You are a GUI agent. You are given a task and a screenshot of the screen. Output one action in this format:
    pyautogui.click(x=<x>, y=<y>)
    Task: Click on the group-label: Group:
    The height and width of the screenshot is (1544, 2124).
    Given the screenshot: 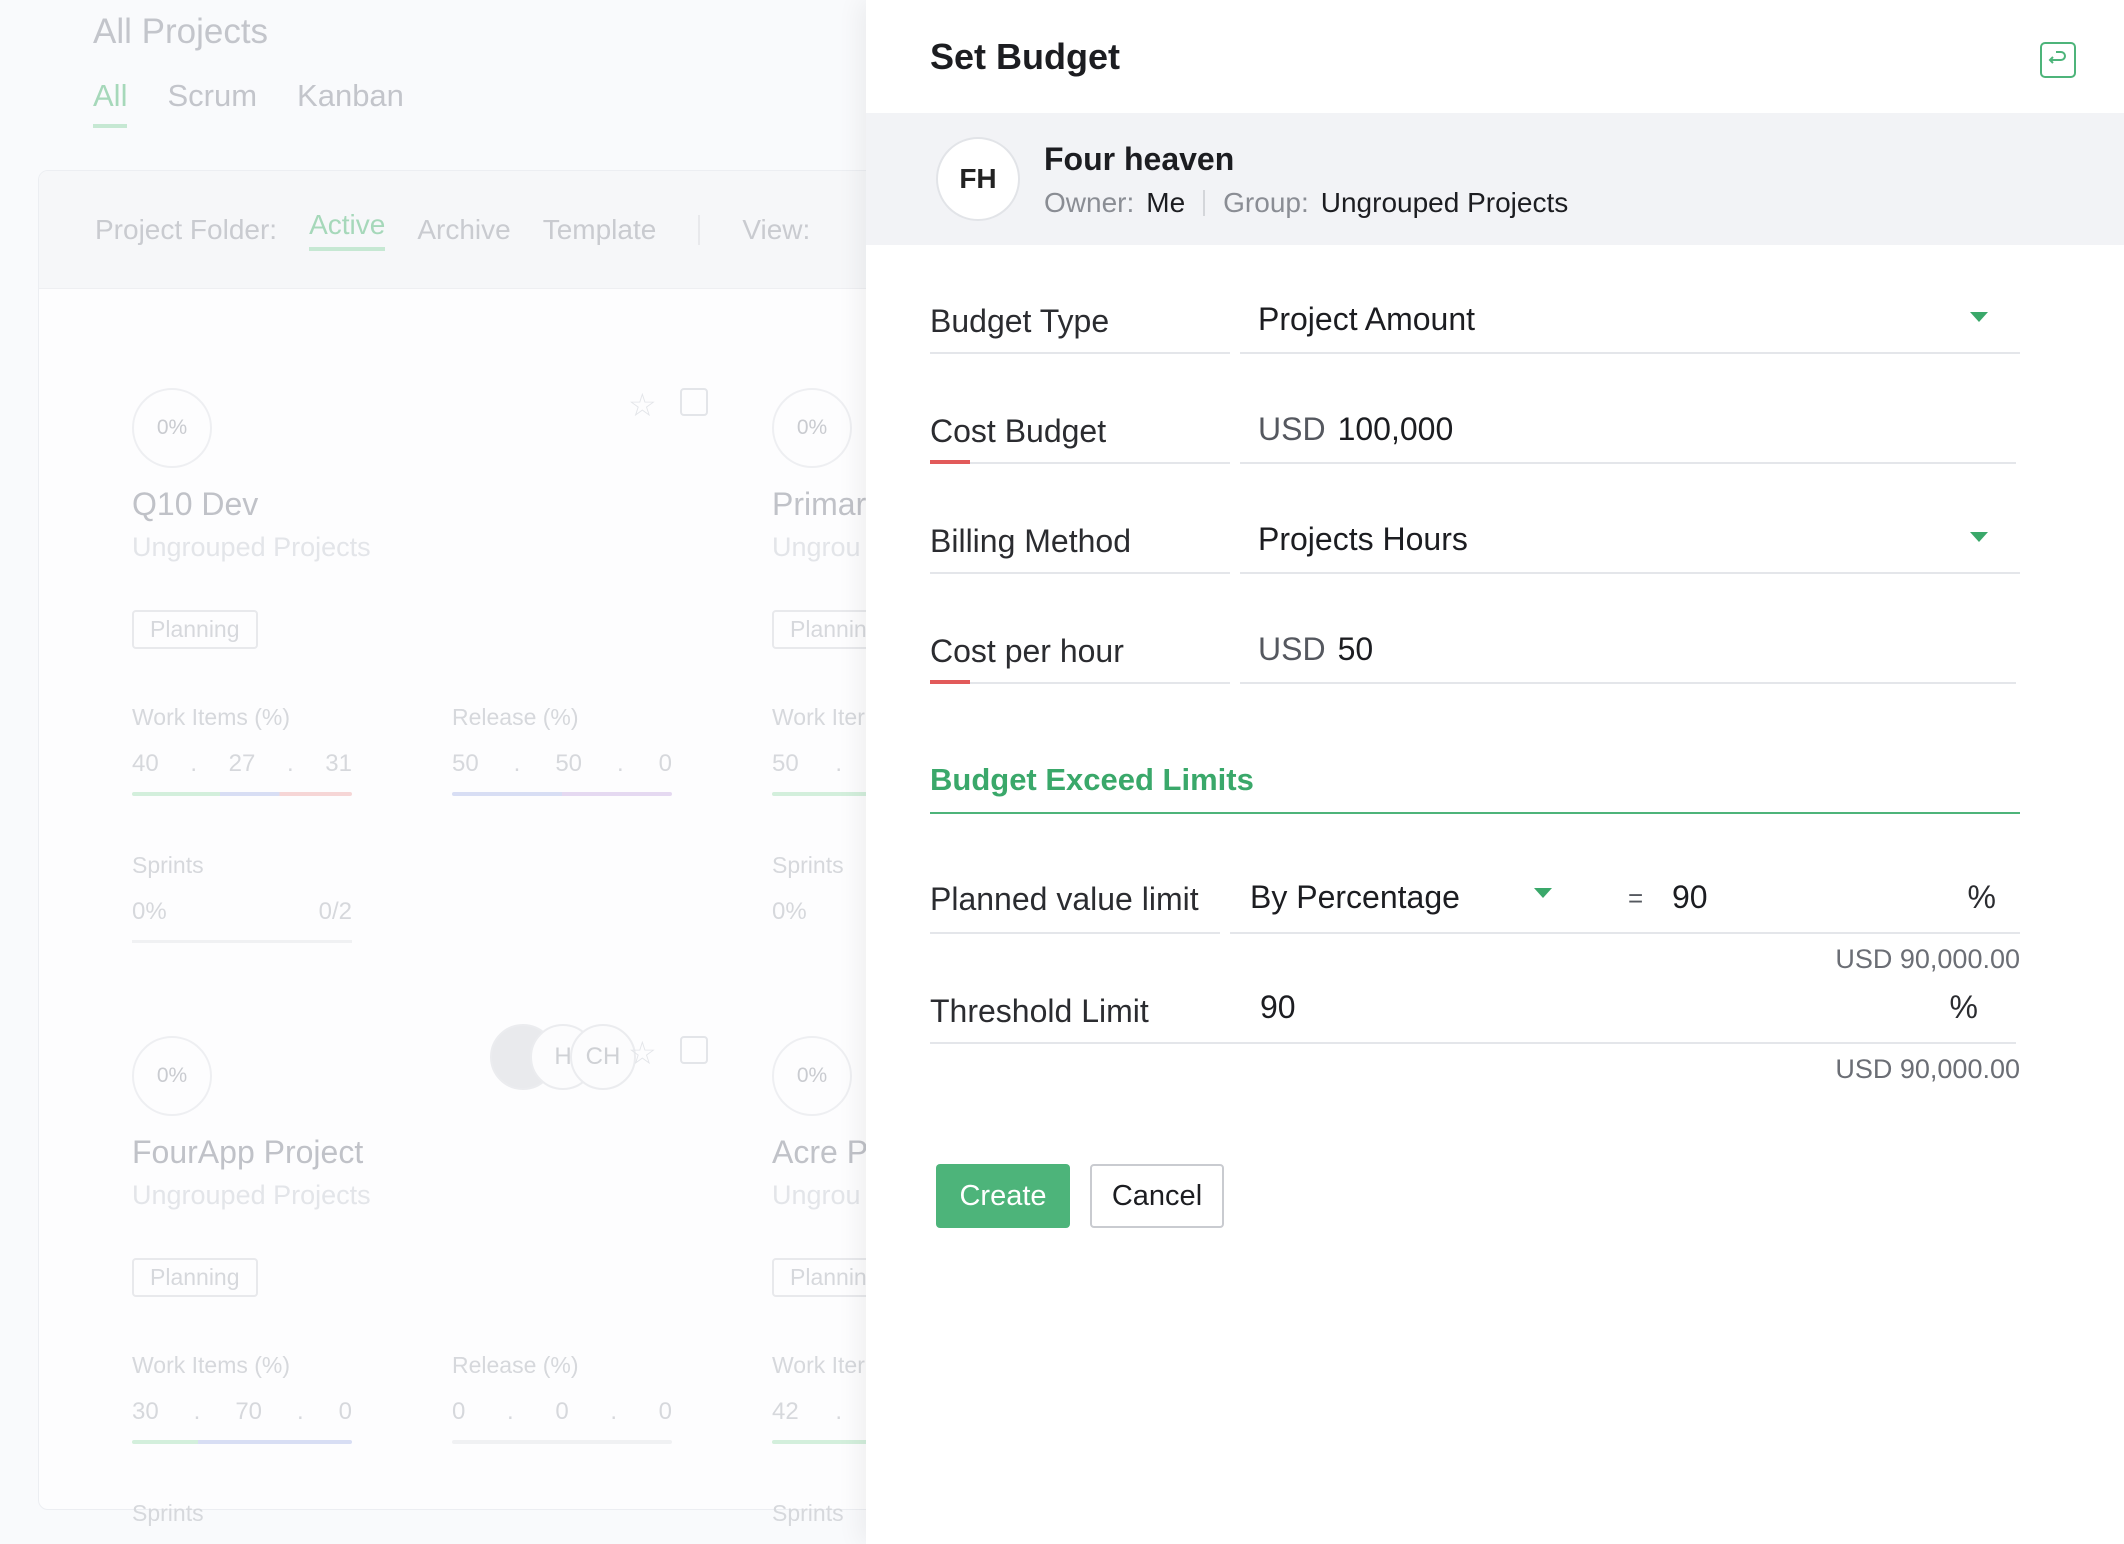 What is the action you would take?
    pyautogui.click(x=1266, y=202)
    